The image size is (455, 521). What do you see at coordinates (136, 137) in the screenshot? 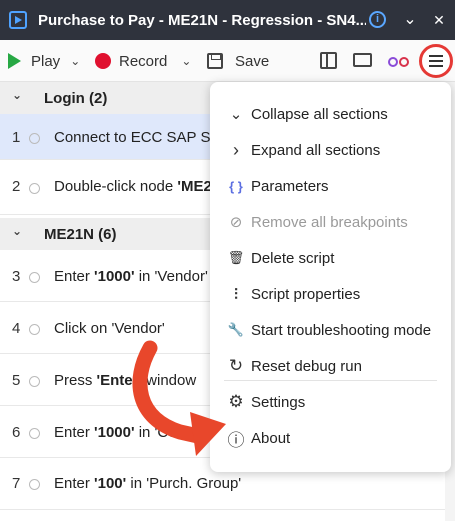
I see `step-text: Connect to ECC SAP Sy` at bounding box center [136, 137].